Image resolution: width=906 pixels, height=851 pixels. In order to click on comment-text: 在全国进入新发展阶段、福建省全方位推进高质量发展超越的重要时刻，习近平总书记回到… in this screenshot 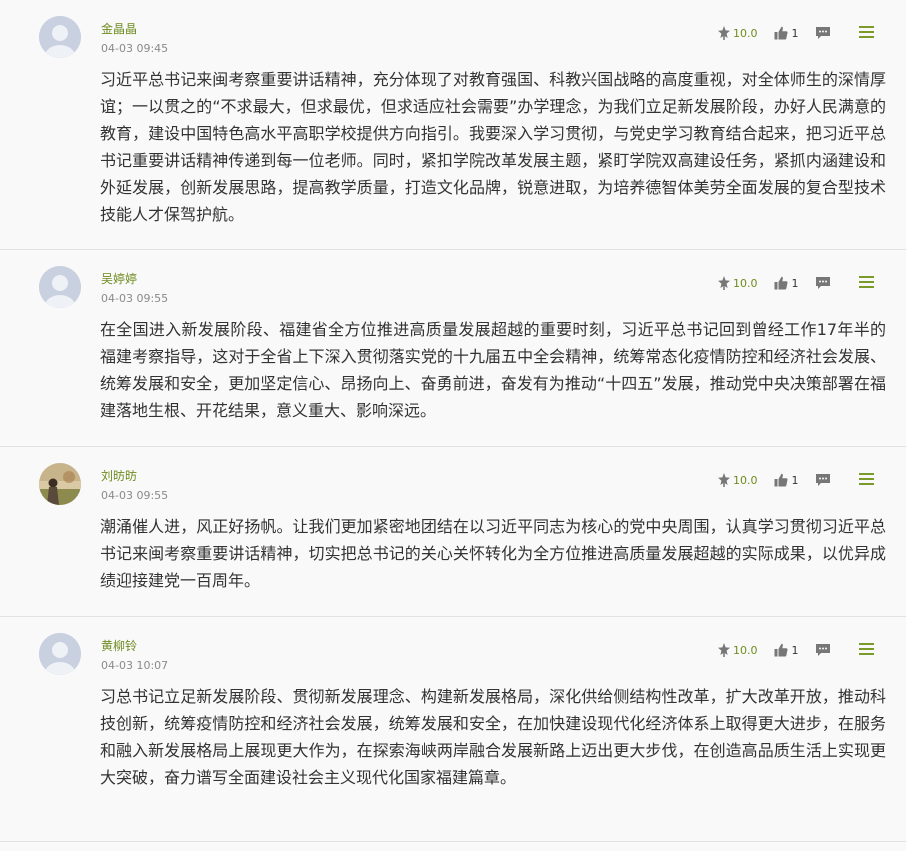, I will do `click(493, 370)`.